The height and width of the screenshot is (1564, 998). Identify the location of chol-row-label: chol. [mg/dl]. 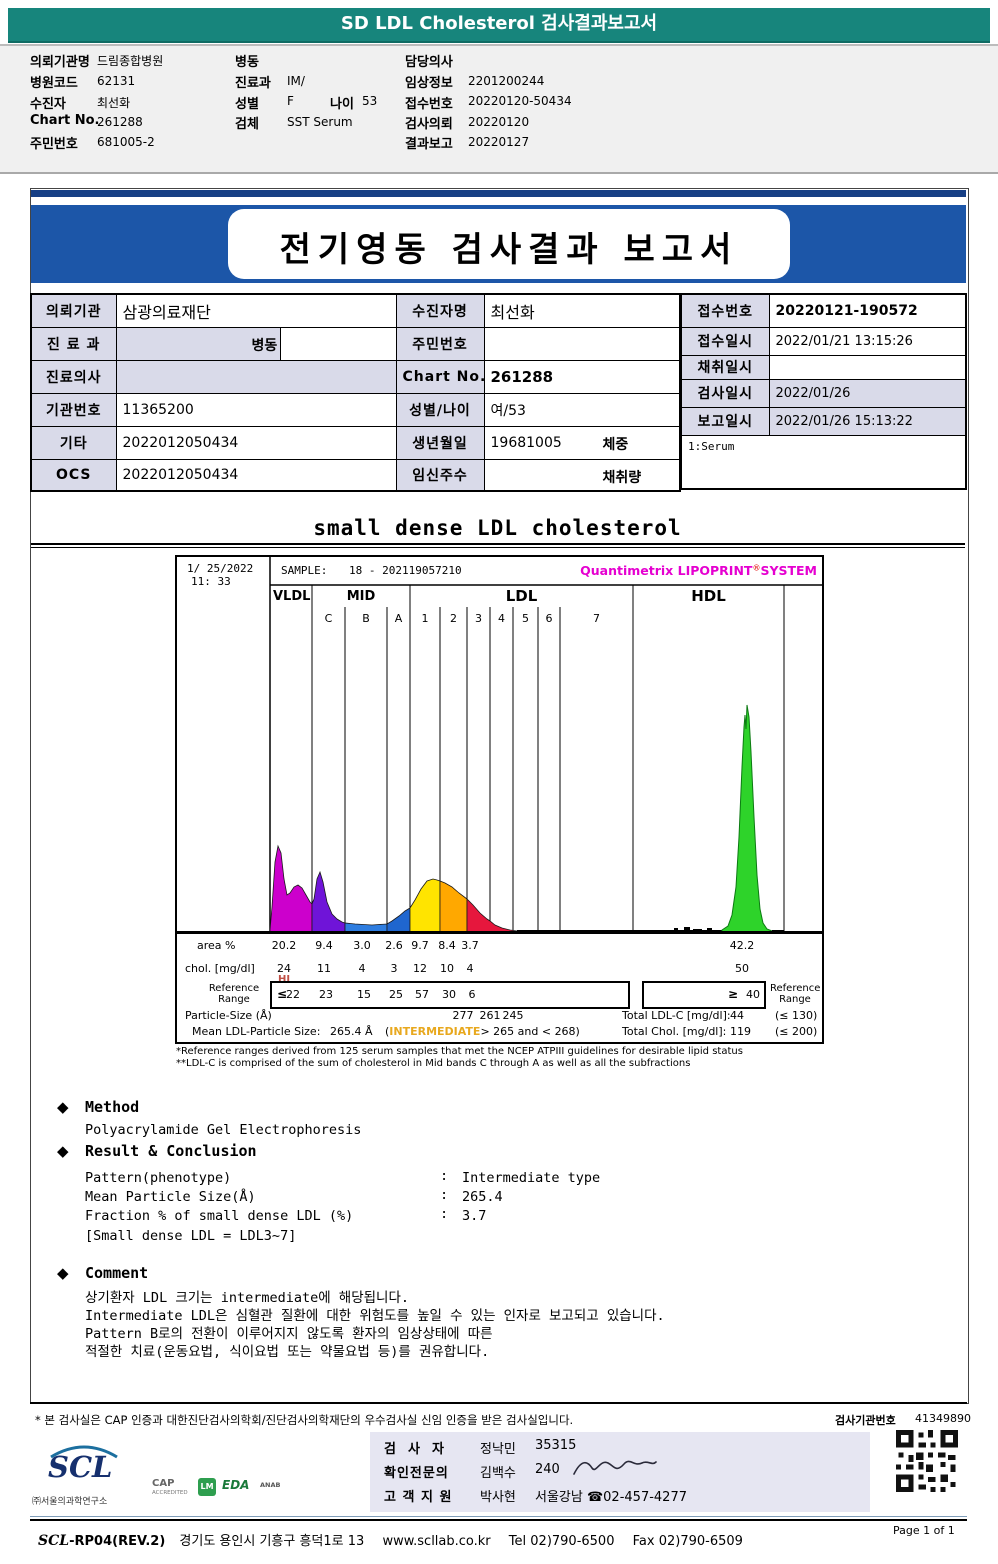
(220, 968).